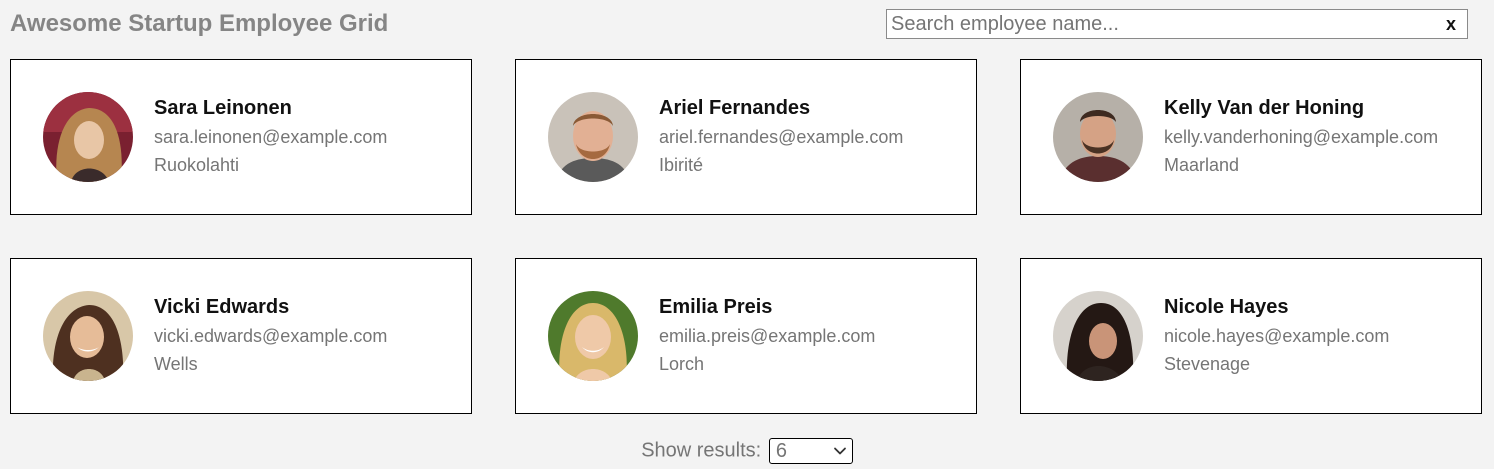 The height and width of the screenshot is (469, 1494). I want to click on employee-name: Ariel Fernandes, so click(735, 108).